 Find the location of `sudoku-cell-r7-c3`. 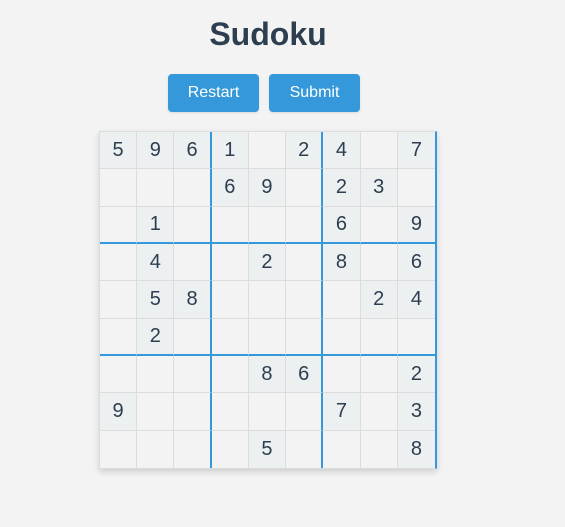

sudoku-cell-r7-c3 is located at coordinates (193, 374).